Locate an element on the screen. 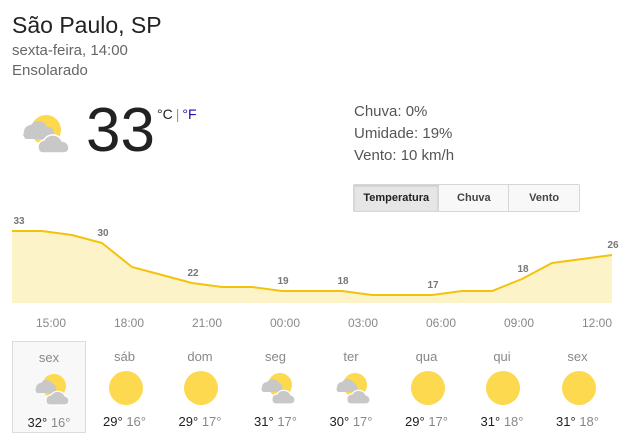 The width and height of the screenshot is (625, 435). forecast-temps: 29° 16° is located at coordinates (125, 421).